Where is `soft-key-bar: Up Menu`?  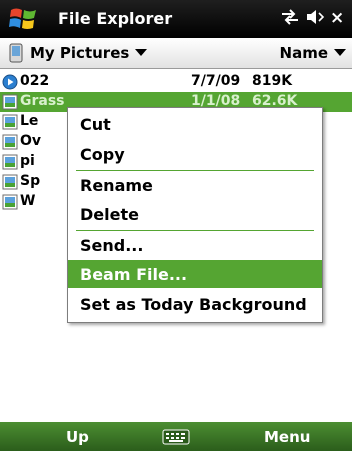 soft-key-bar: Up Menu is located at coordinates (176, 436).